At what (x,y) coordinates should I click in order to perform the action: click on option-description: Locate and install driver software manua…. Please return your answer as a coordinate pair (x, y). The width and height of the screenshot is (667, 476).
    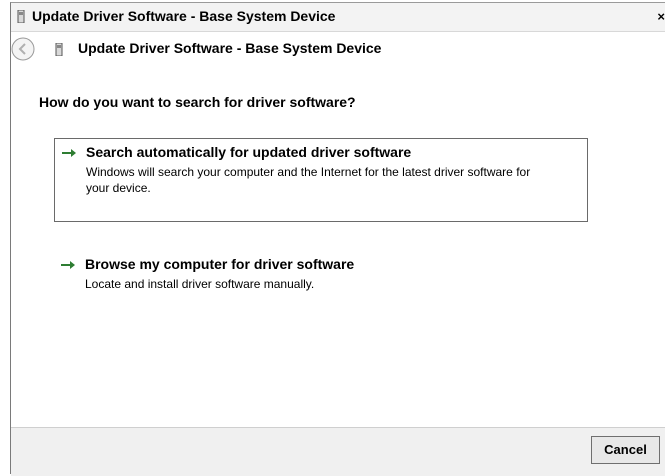
    Looking at the image, I should click on (200, 284).